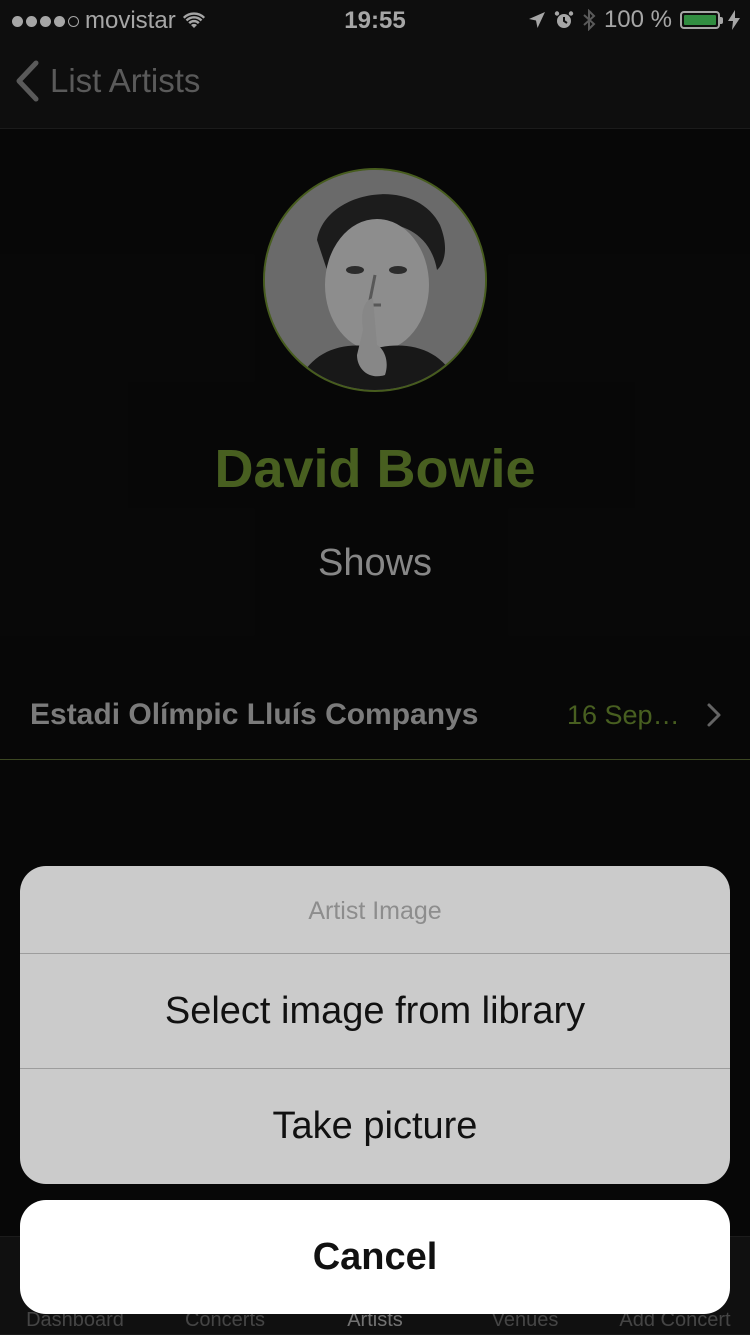 This screenshot has height=1335, width=750. Describe the element at coordinates (375, 910) in the screenshot. I see `action-sheet-title: Artist Image` at that location.